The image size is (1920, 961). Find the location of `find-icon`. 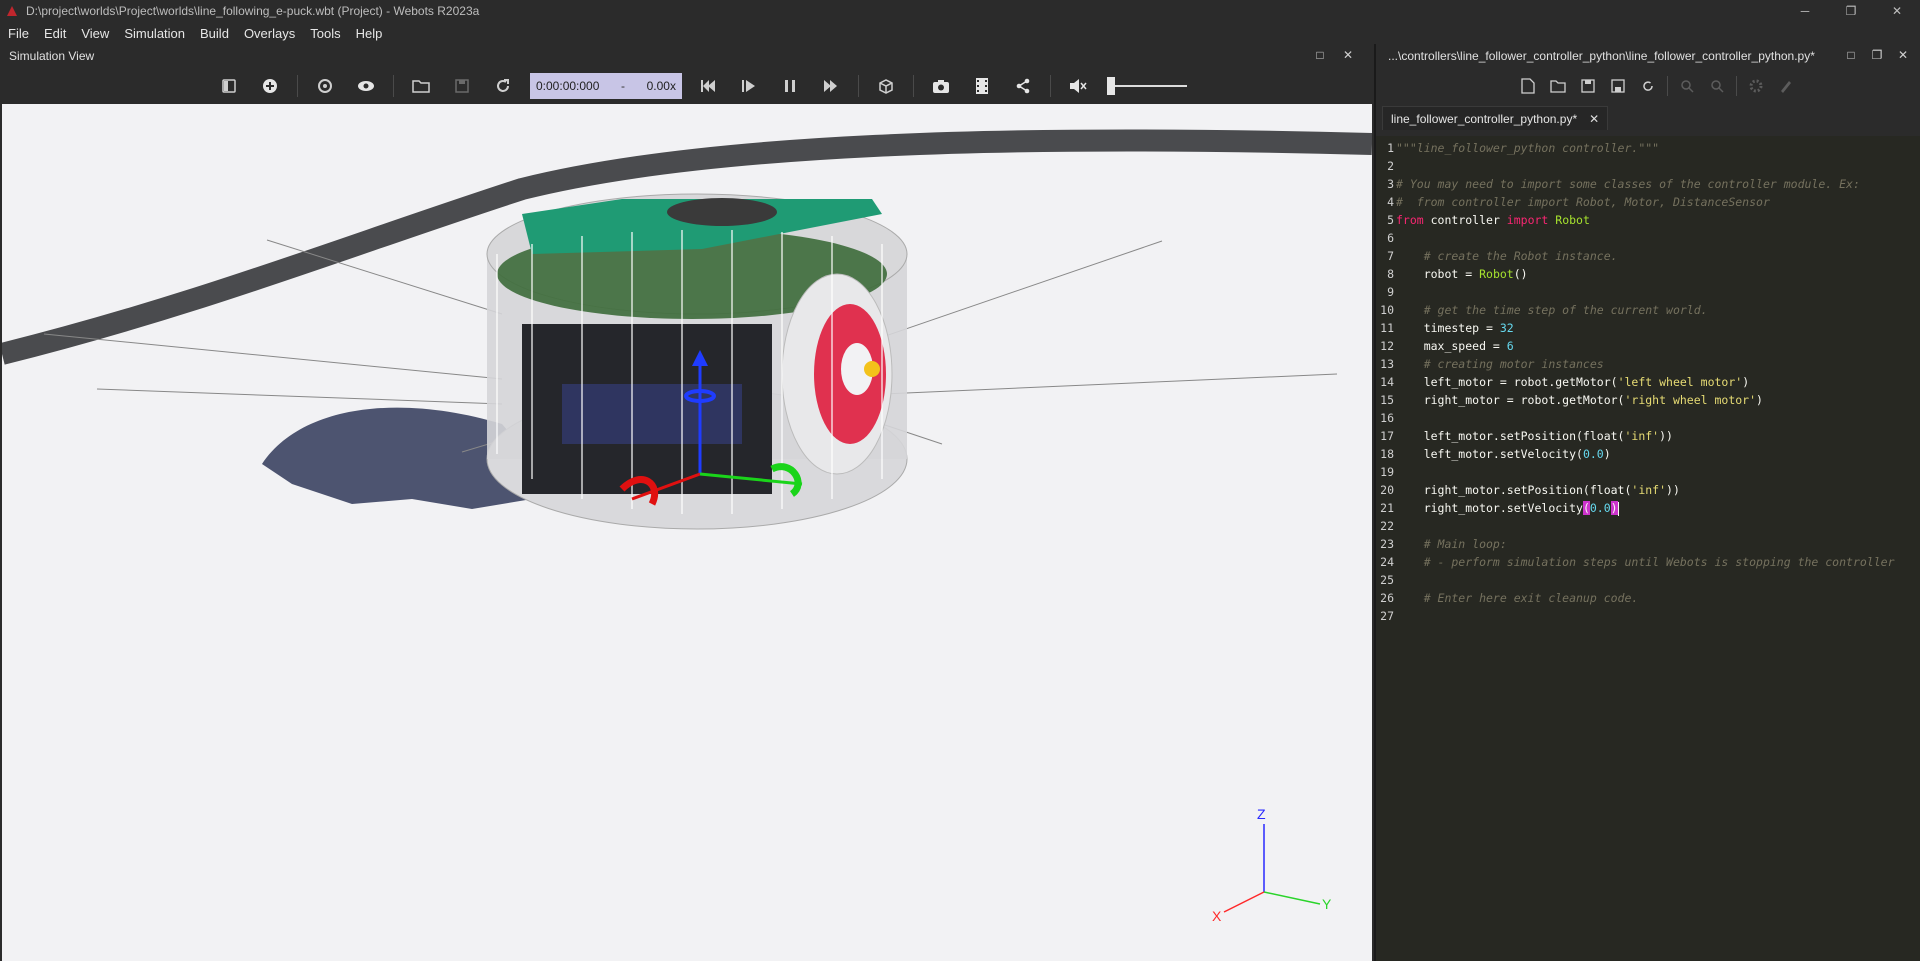

find-icon is located at coordinates (1687, 86).